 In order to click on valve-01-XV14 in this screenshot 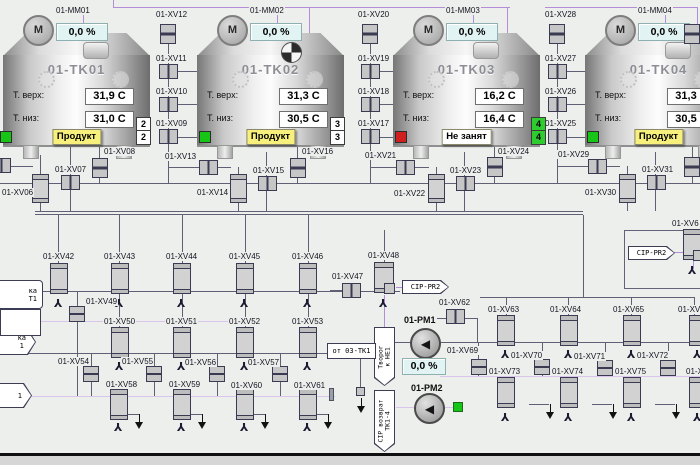, I will do `click(238, 188)`.